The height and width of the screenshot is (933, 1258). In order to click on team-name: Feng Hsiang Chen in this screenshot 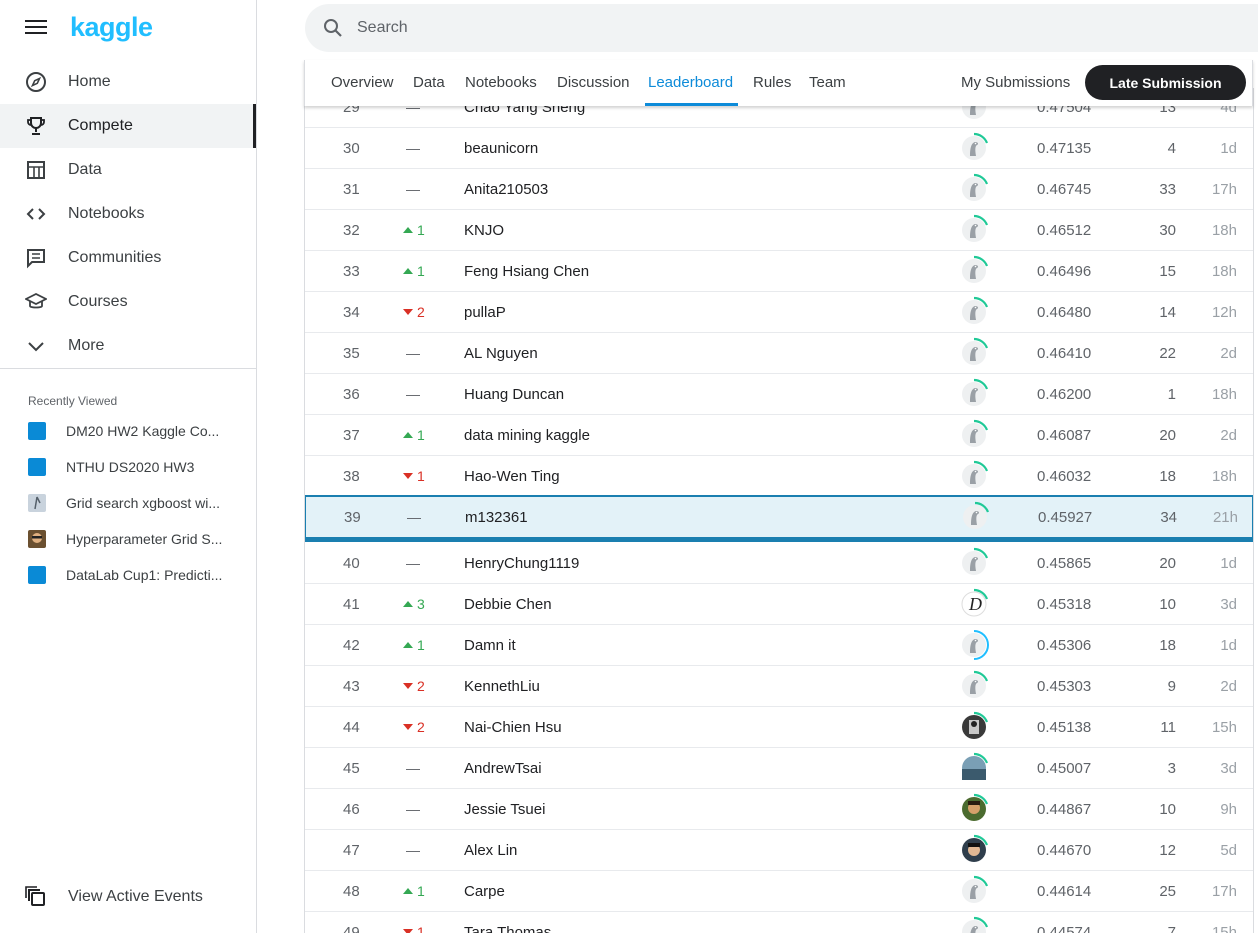, I will do `click(526, 271)`.